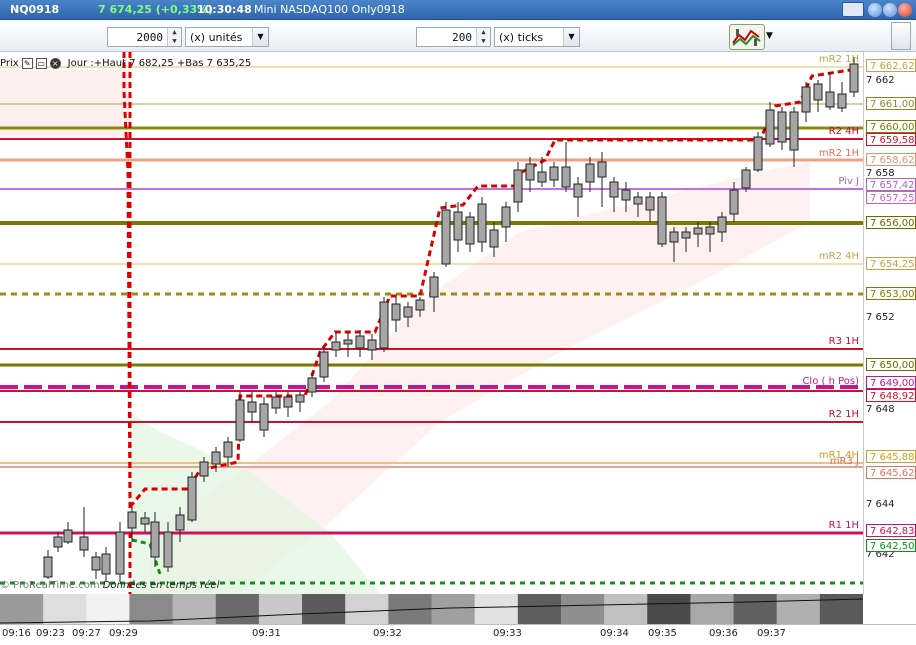  Describe the element at coordinates (771, 633) in the screenshot. I see `time-tick: 09:37` at that location.